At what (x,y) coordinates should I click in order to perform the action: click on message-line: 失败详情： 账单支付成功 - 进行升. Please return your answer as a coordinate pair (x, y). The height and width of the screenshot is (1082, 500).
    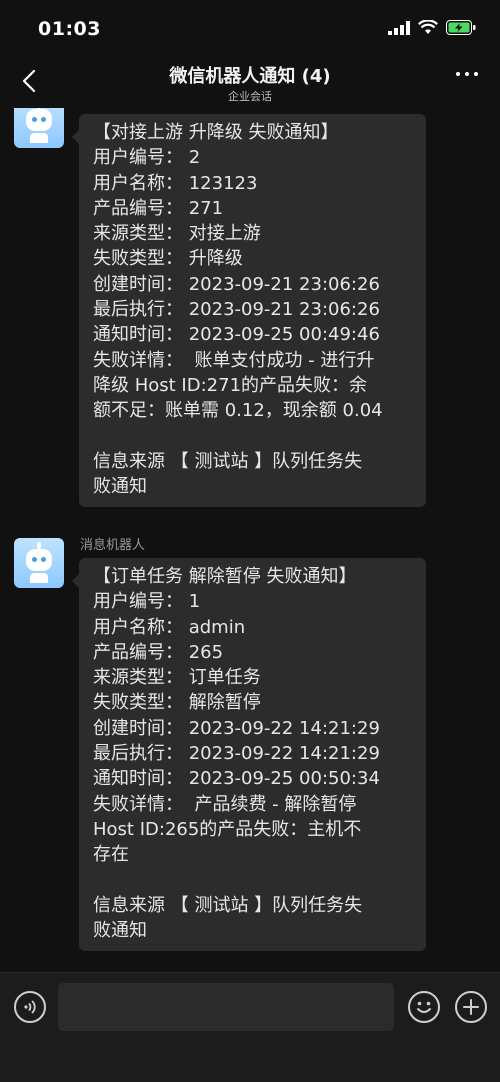
    Looking at the image, I should click on (234, 360).